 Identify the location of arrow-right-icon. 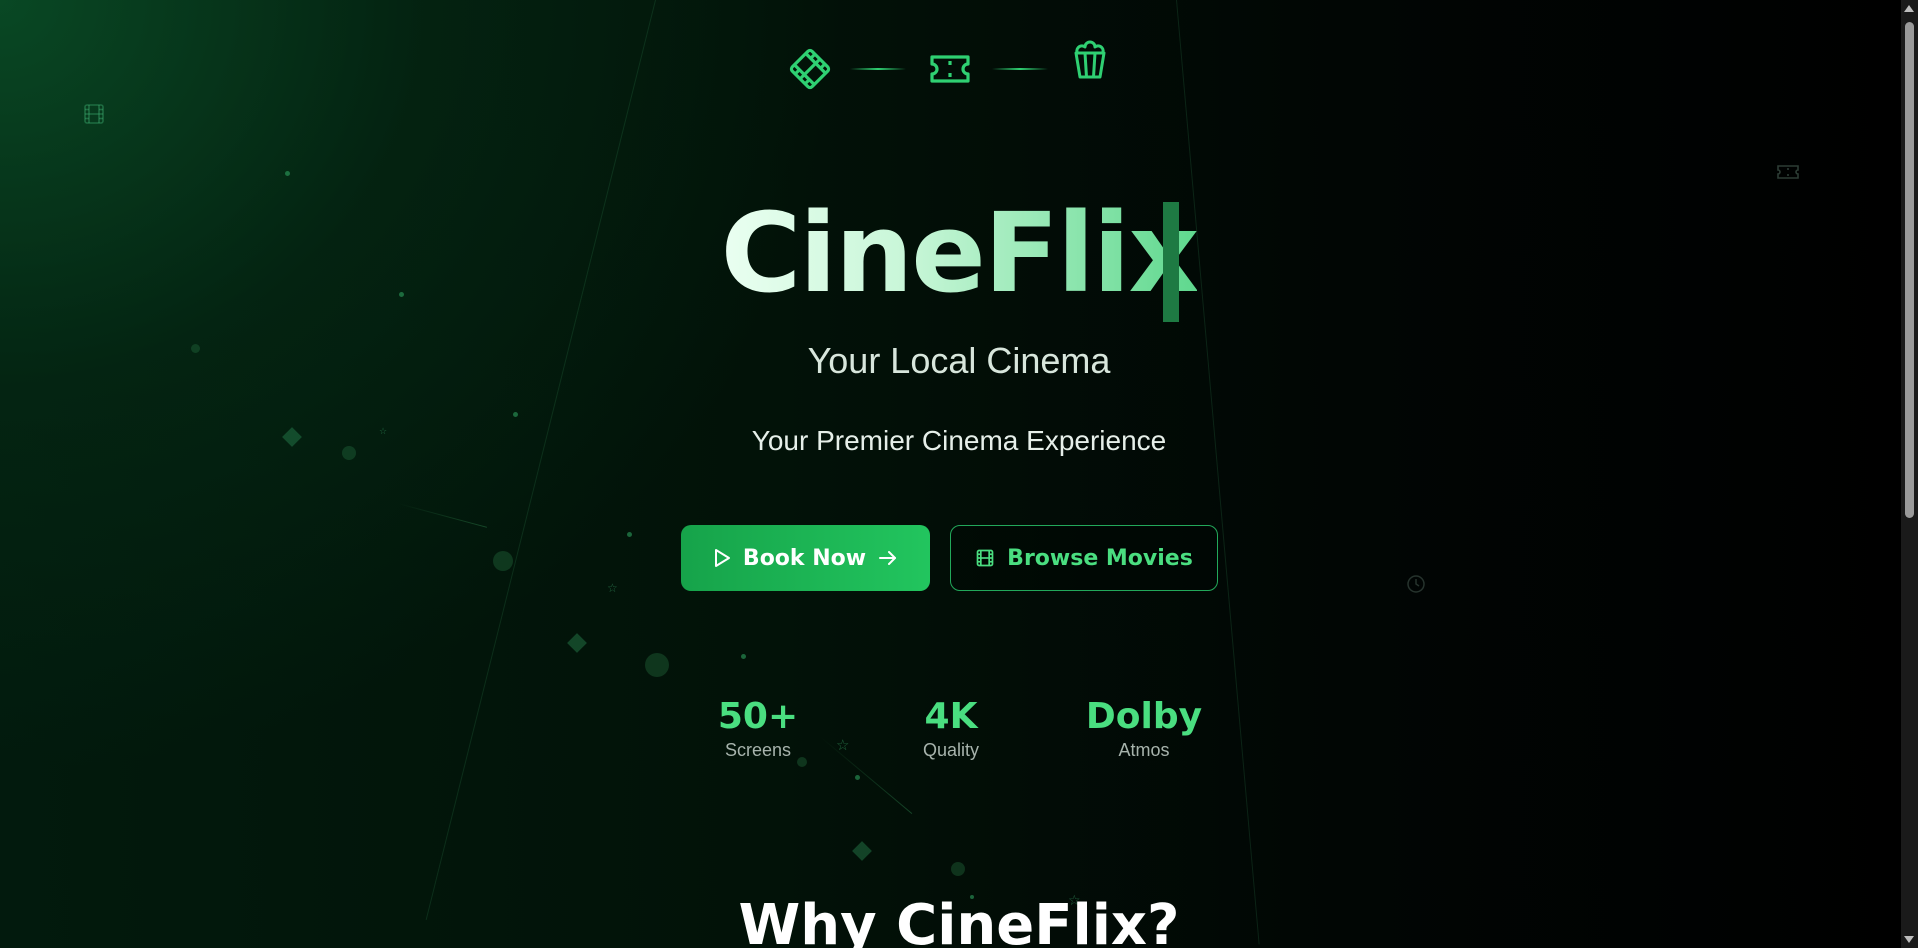
(888, 558).